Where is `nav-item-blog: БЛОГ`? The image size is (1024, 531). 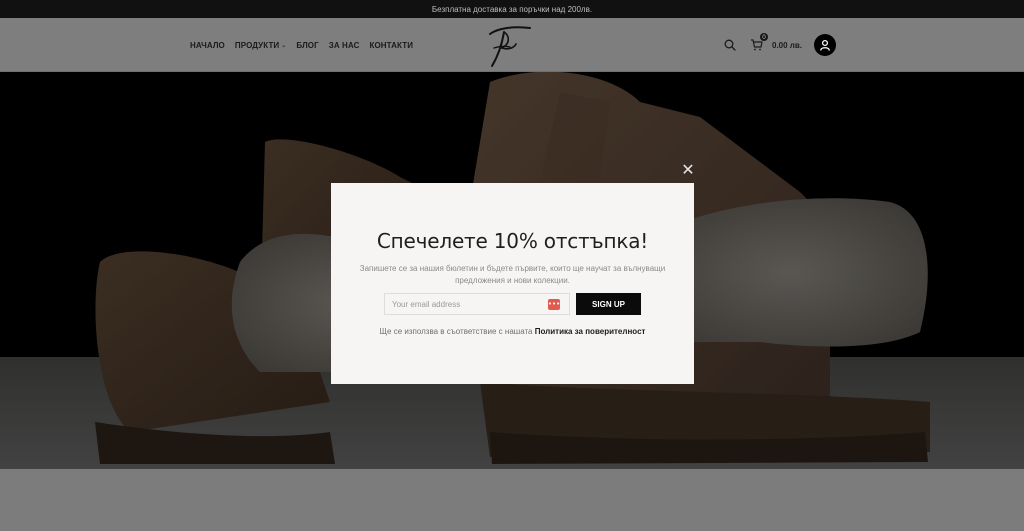 nav-item-blog: БЛОГ is located at coordinates (307, 45).